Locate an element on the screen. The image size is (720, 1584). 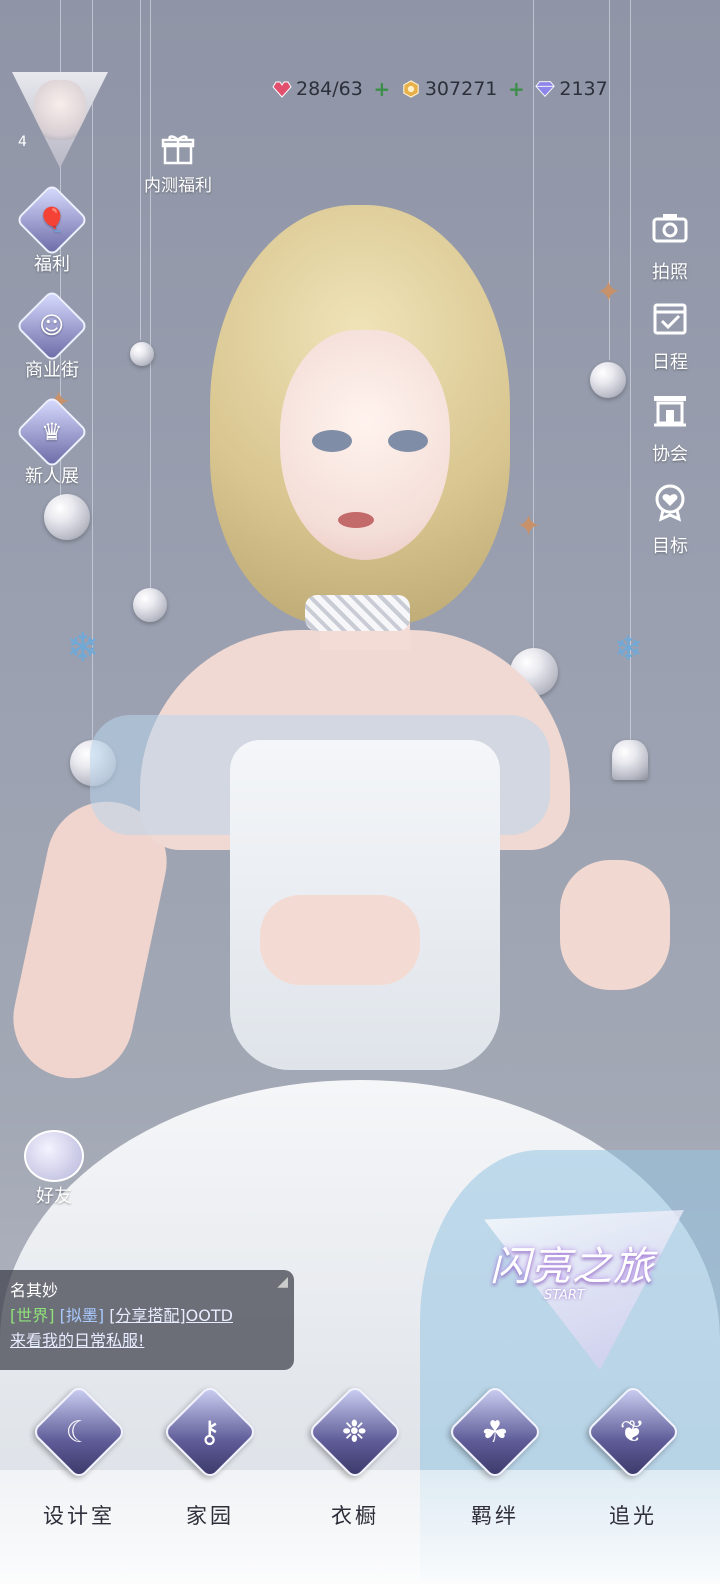
beta-gift-button: 内测福利 is located at coordinates (178, 164).